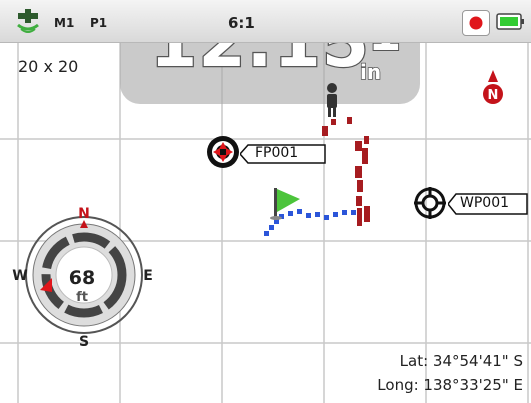 This screenshot has width=531, height=403. I want to click on compass: N S E W 68 ft, so click(82, 278).